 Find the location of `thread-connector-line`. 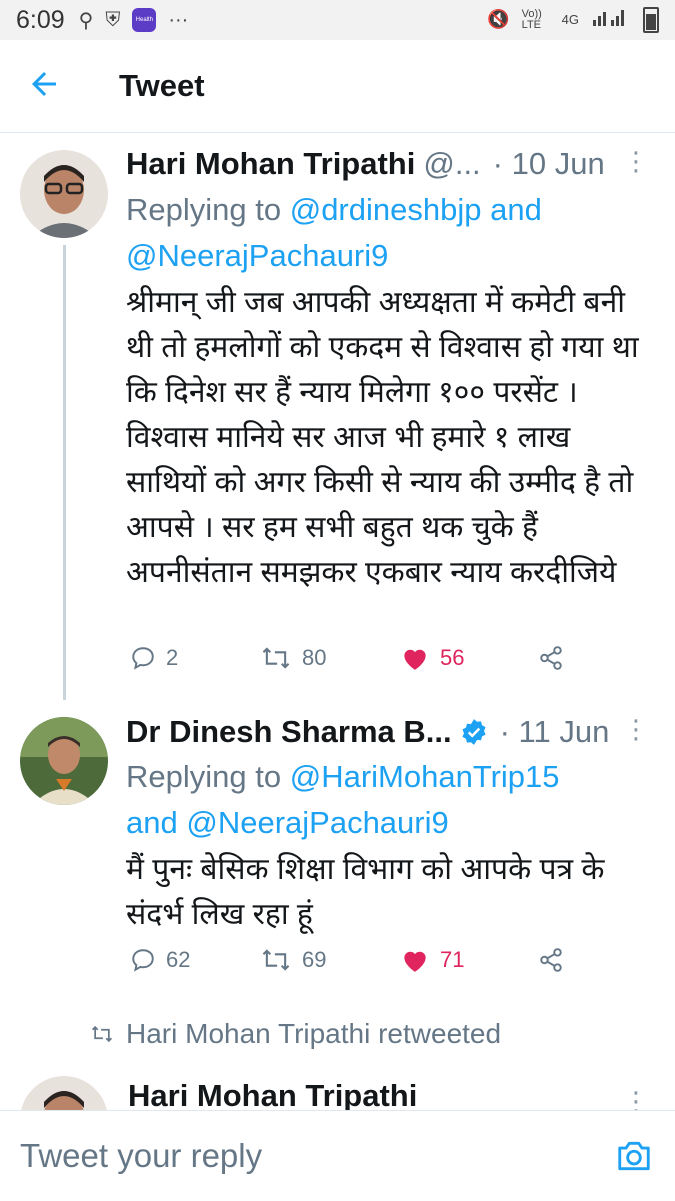

thread-connector-line is located at coordinates (64, 472).